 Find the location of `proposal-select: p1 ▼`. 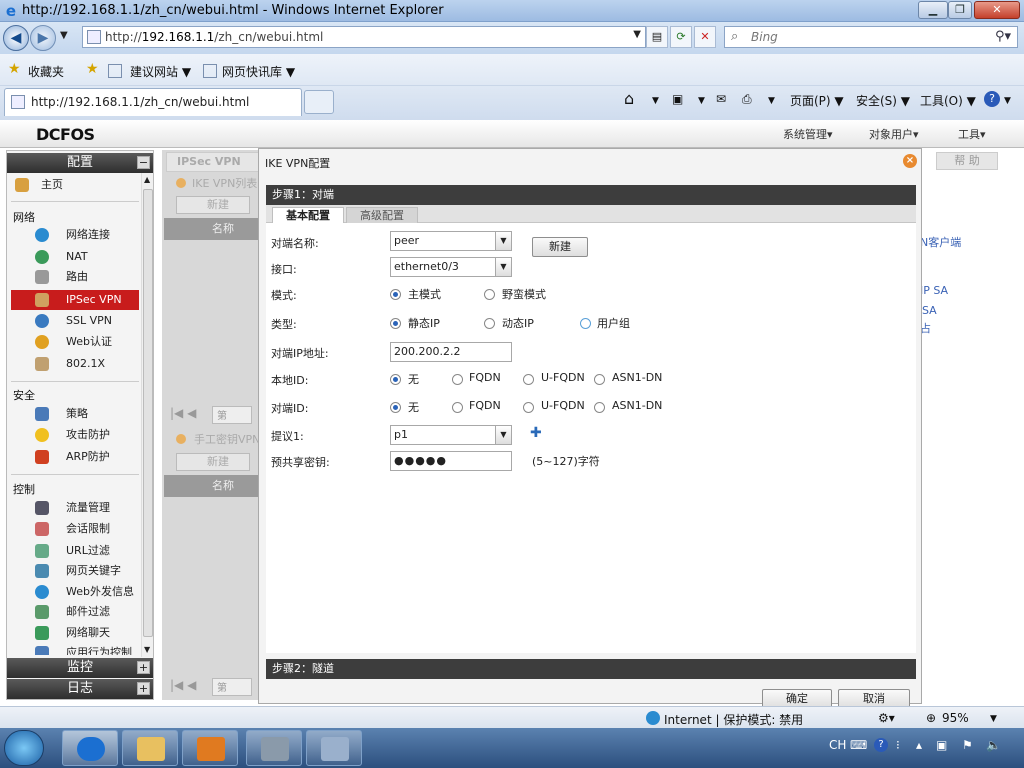

proposal-select: p1 ▼ is located at coordinates (452, 435).